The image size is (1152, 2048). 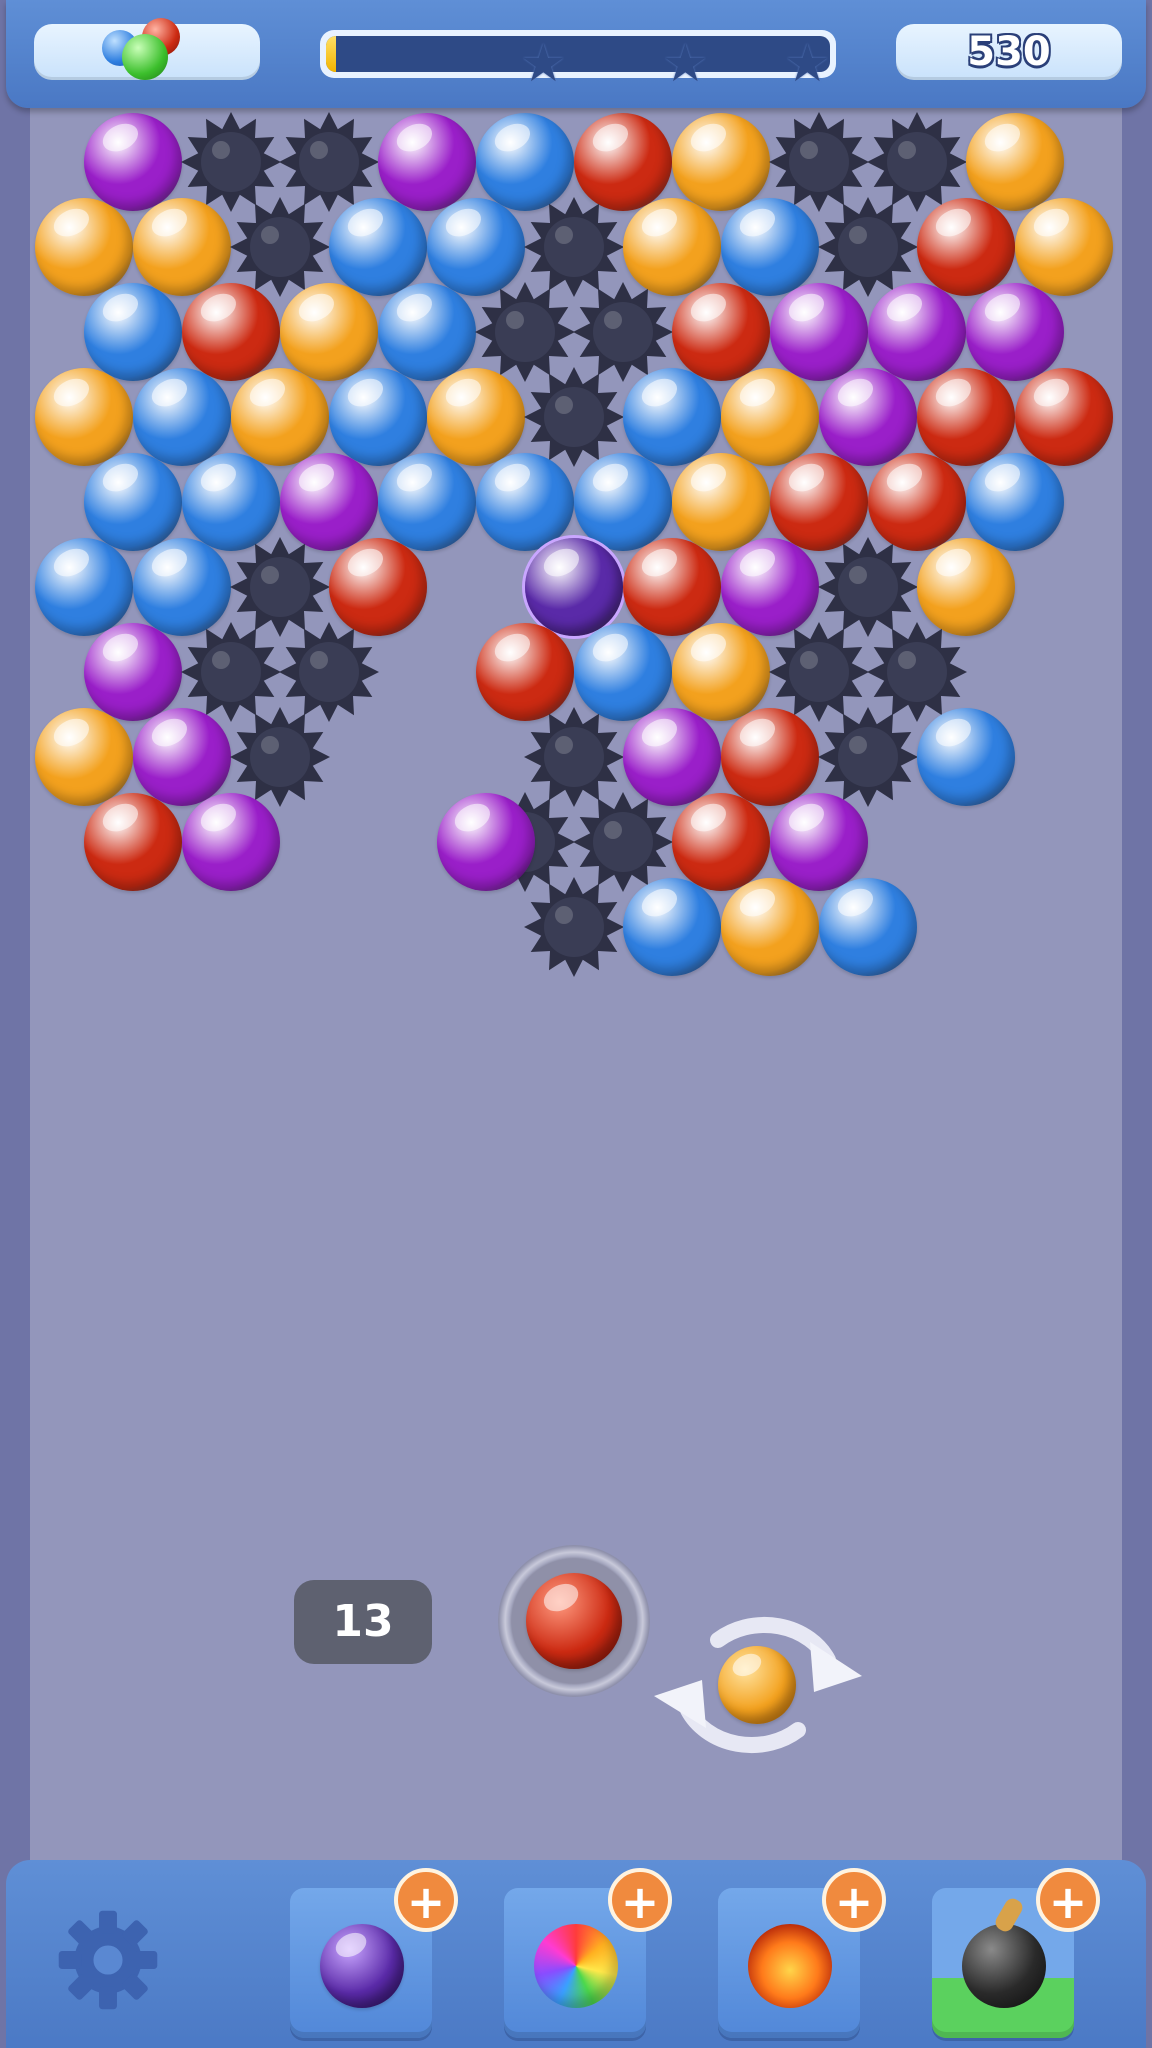 I want to click on bomb-icon, so click(x=1004, y=1966).